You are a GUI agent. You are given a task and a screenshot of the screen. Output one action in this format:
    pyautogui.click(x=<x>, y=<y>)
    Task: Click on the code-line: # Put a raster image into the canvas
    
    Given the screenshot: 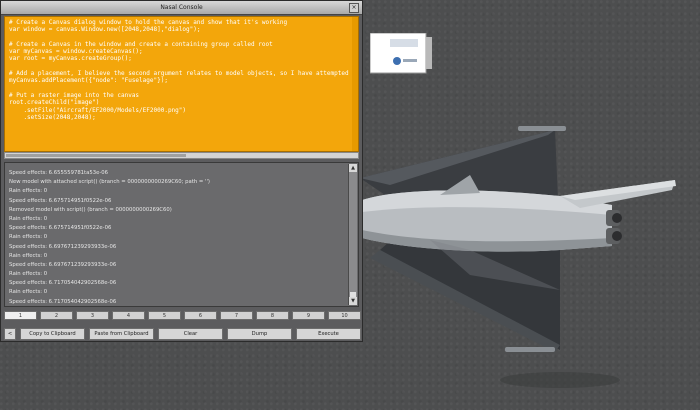 What is the action you would take?
    pyautogui.click(x=74, y=95)
    